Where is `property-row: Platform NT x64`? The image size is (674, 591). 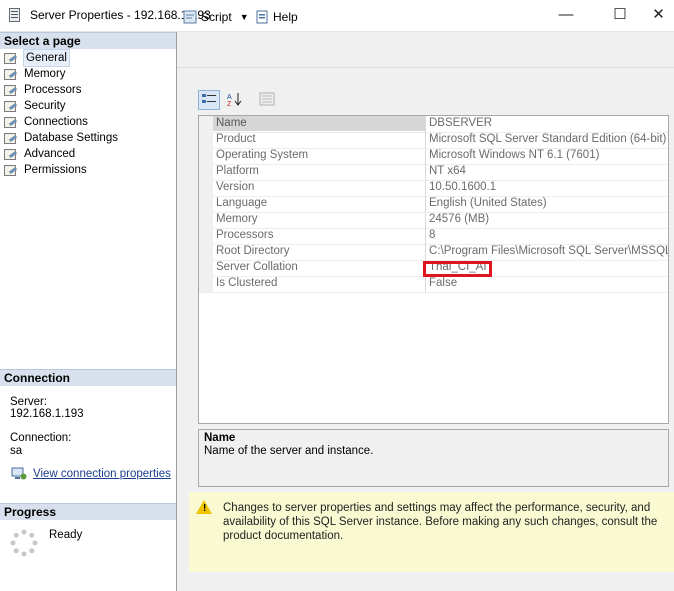
property-row: Platform NT x64 is located at coordinates (433, 172).